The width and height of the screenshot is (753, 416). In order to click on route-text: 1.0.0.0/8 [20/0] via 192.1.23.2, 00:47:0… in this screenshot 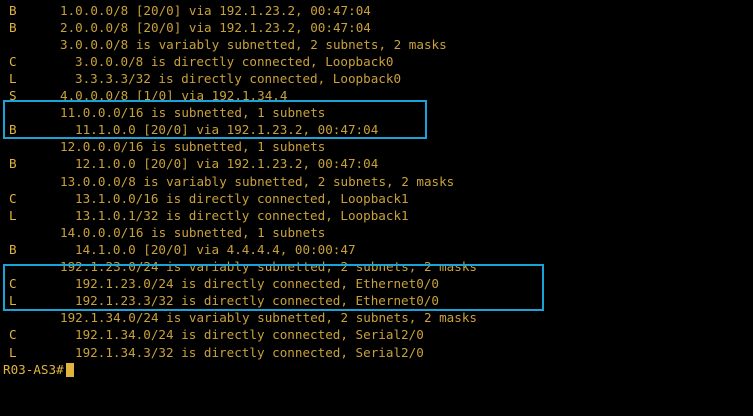, I will do `click(215, 10)`.